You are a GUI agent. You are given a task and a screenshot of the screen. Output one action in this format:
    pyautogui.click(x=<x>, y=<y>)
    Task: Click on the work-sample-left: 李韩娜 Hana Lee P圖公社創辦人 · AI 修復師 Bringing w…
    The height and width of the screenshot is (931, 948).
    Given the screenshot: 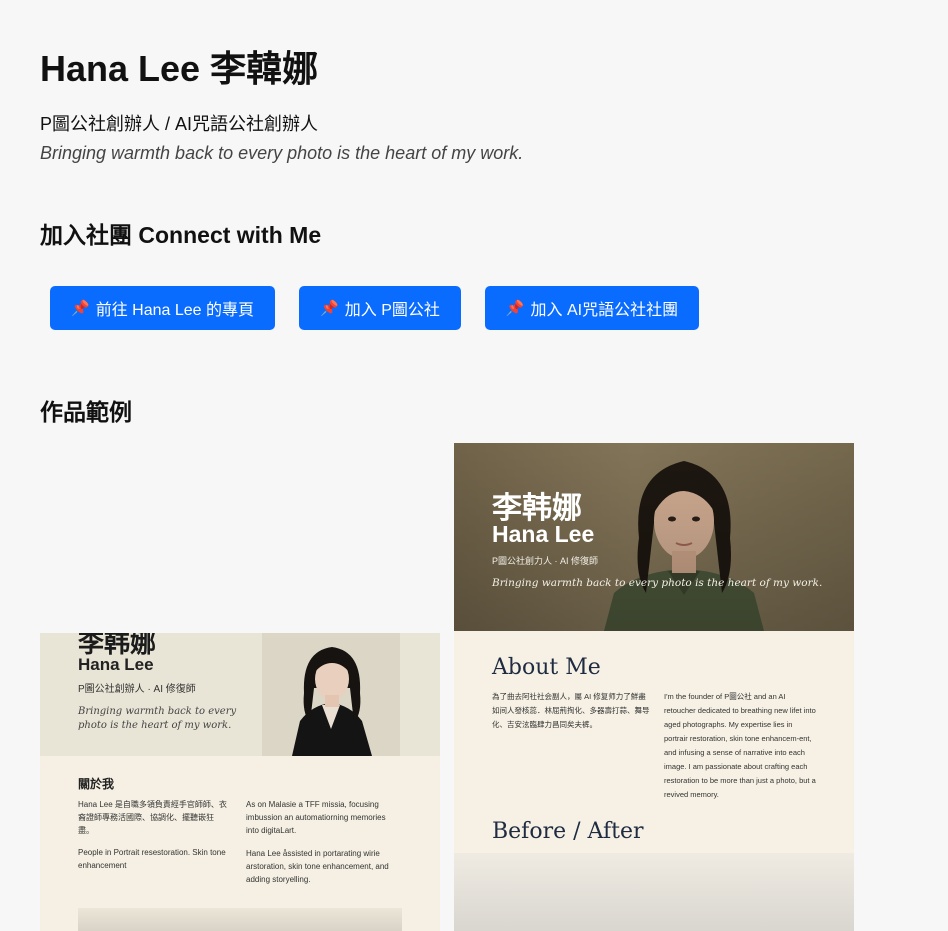 What is the action you would take?
    pyautogui.click(x=240, y=782)
    